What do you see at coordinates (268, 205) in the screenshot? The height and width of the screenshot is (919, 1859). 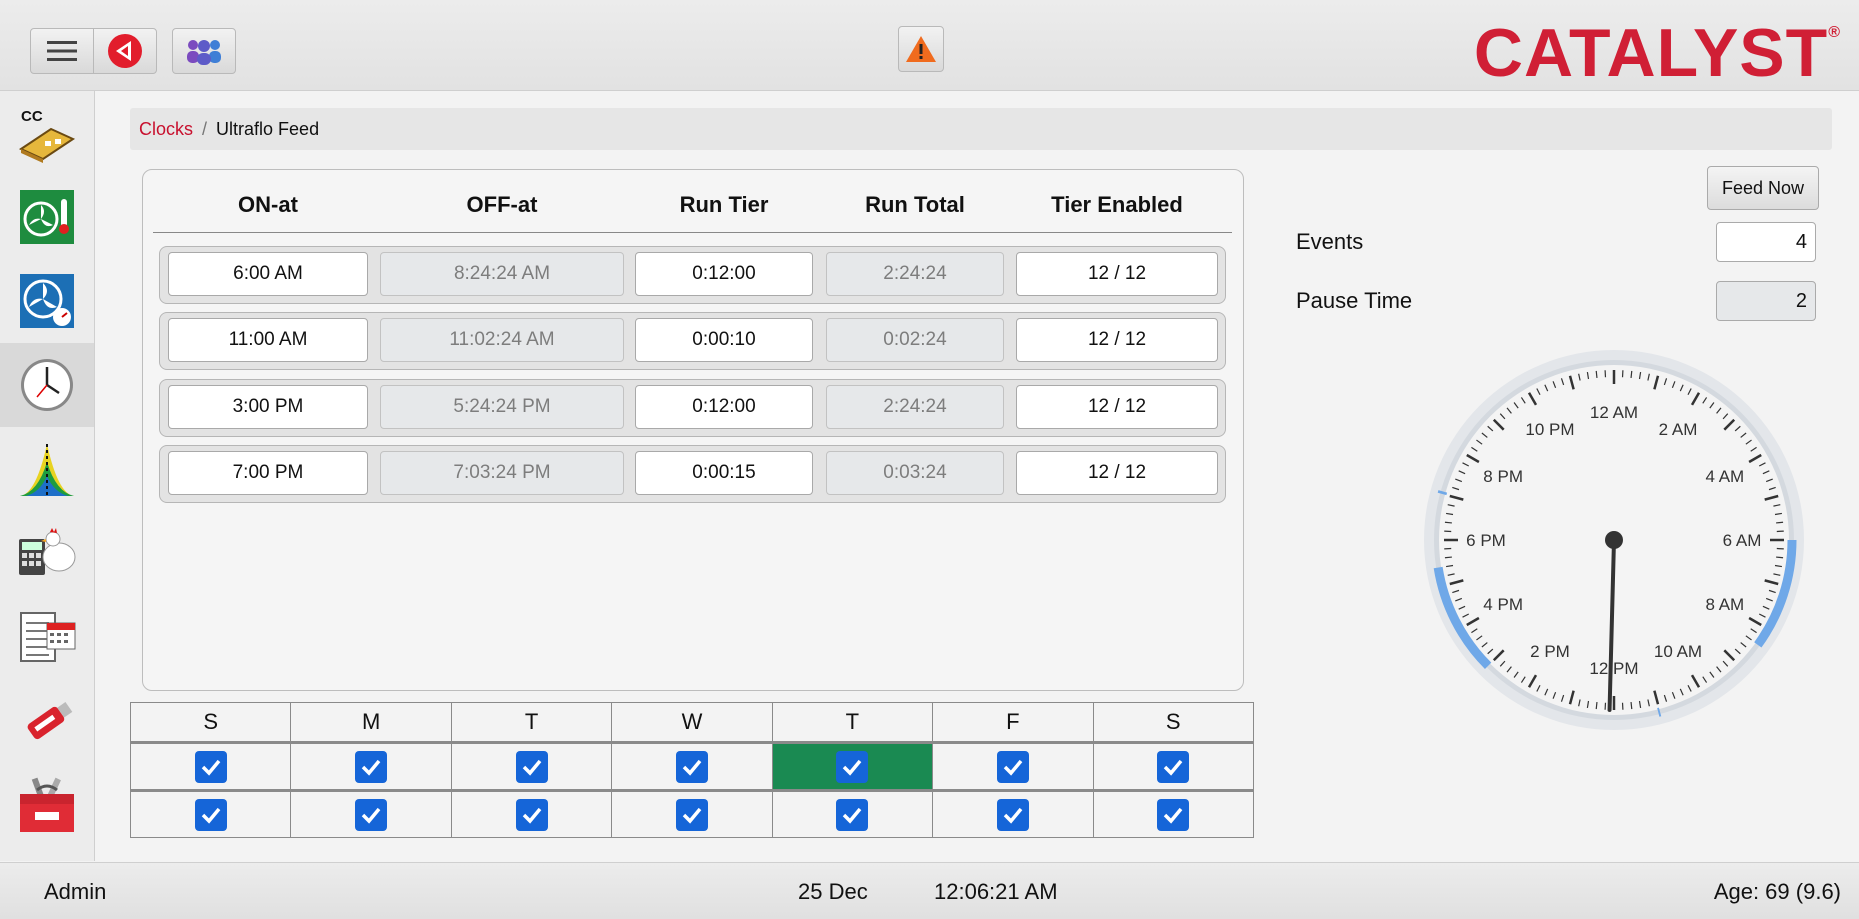 I see `column-header-on-at: ON-at` at bounding box center [268, 205].